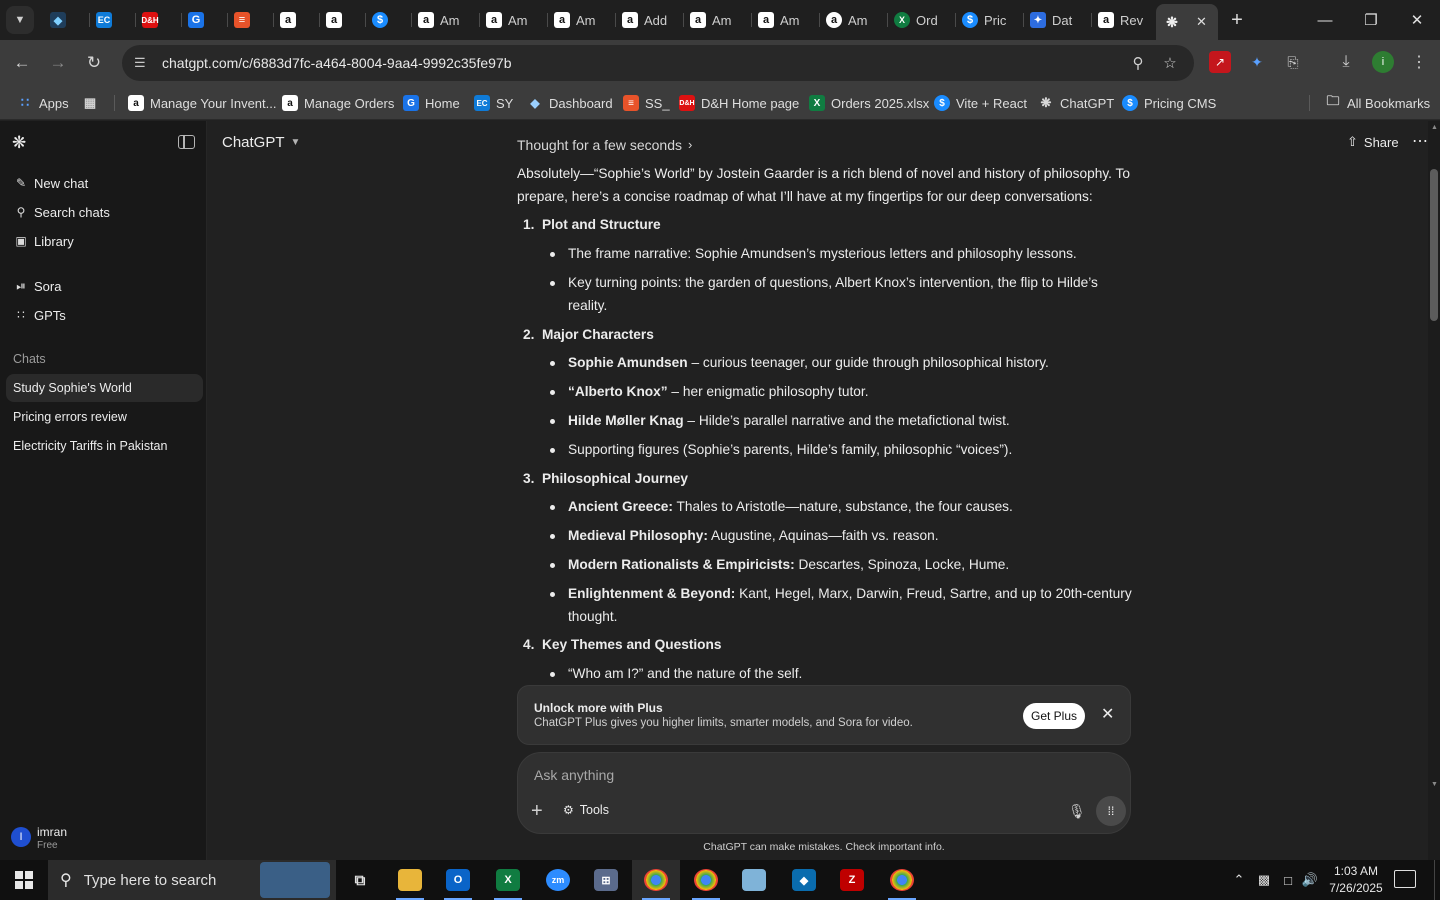 The height and width of the screenshot is (900, 1440). What do you see at coordinates (1264, 880) in the screenshot?
I see `tray-app-icon: ▩` at bounding box center [1264, 880].